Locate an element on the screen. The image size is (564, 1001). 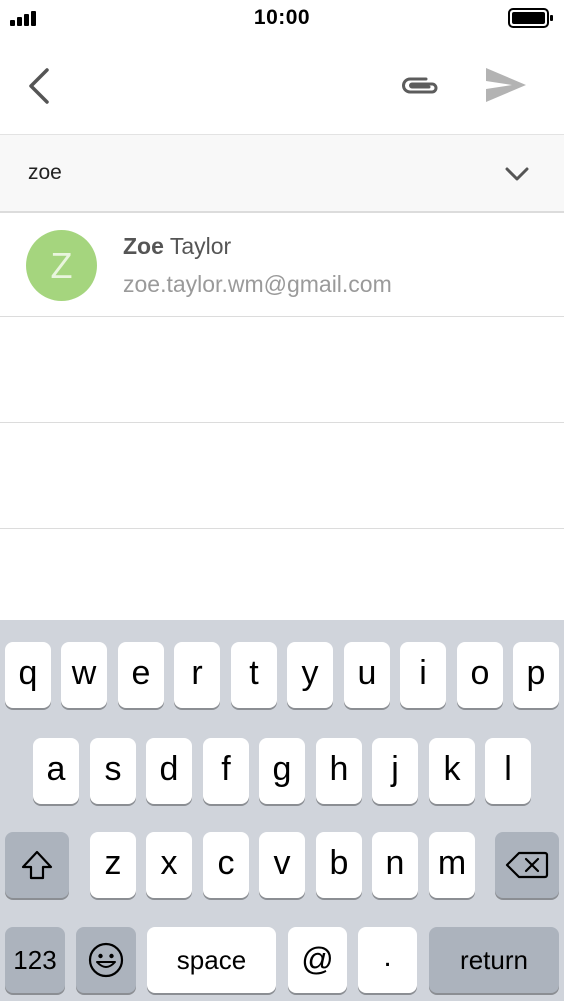
key-r: r is located at coordinates (197, 675).